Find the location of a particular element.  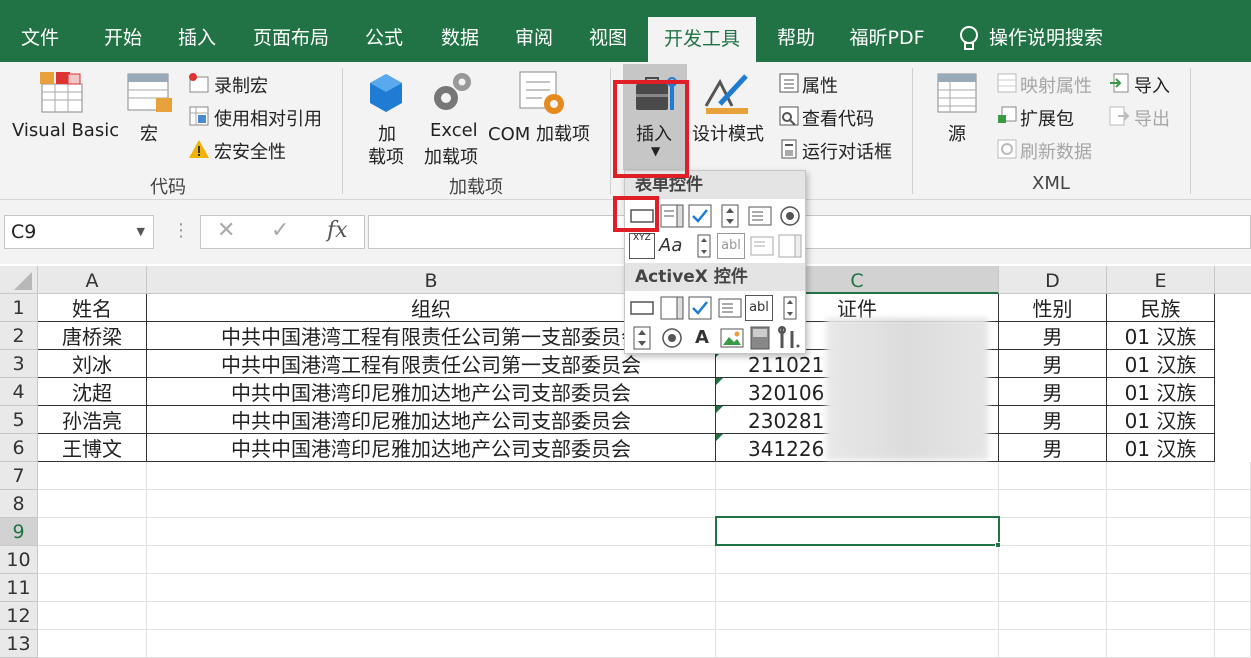

table-cell-a: 孙浩亮 is located at coordinates (92, 420).